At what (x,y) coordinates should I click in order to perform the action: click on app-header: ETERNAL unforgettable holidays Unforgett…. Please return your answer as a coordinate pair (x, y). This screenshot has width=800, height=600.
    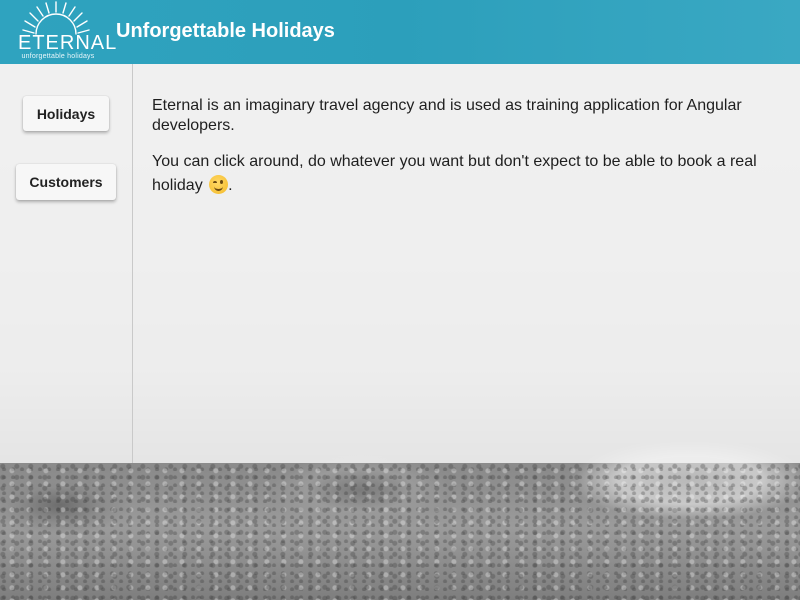
    Looking at the image, I should click on (400, 32).